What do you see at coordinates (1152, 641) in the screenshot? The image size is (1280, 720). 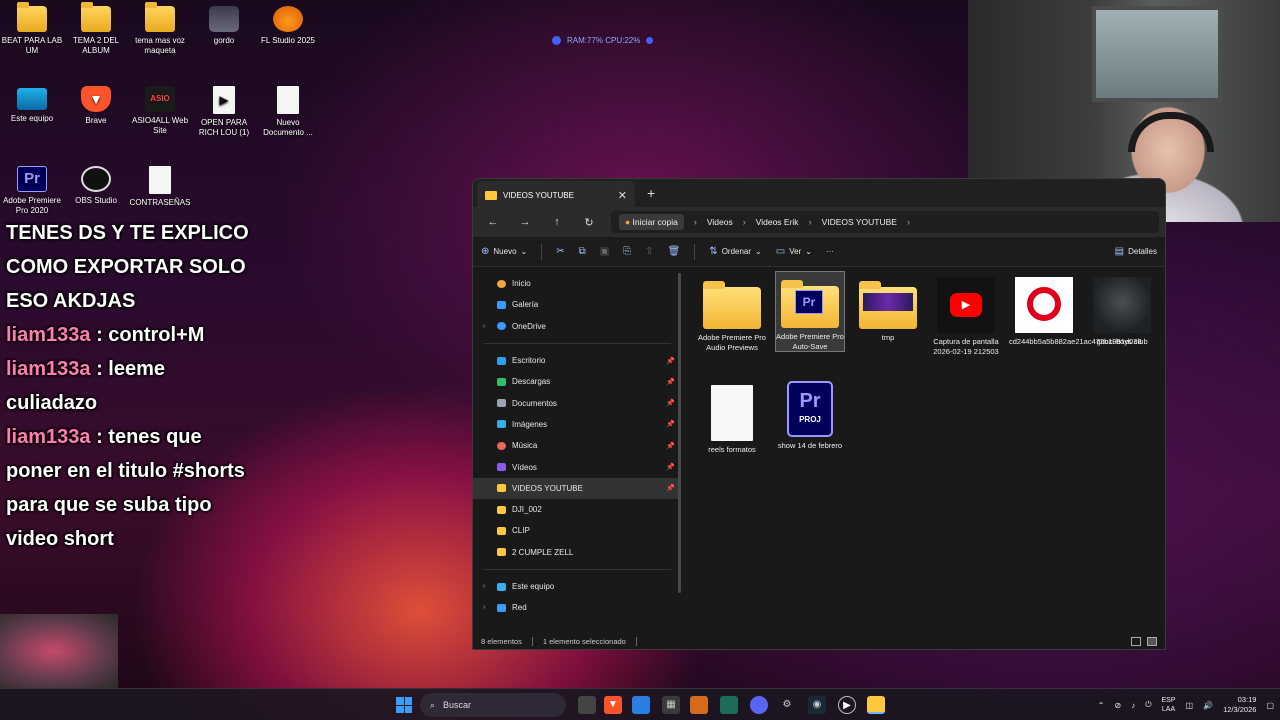 I see `large-icons-view-icon` at bounding box center [1152, 641].